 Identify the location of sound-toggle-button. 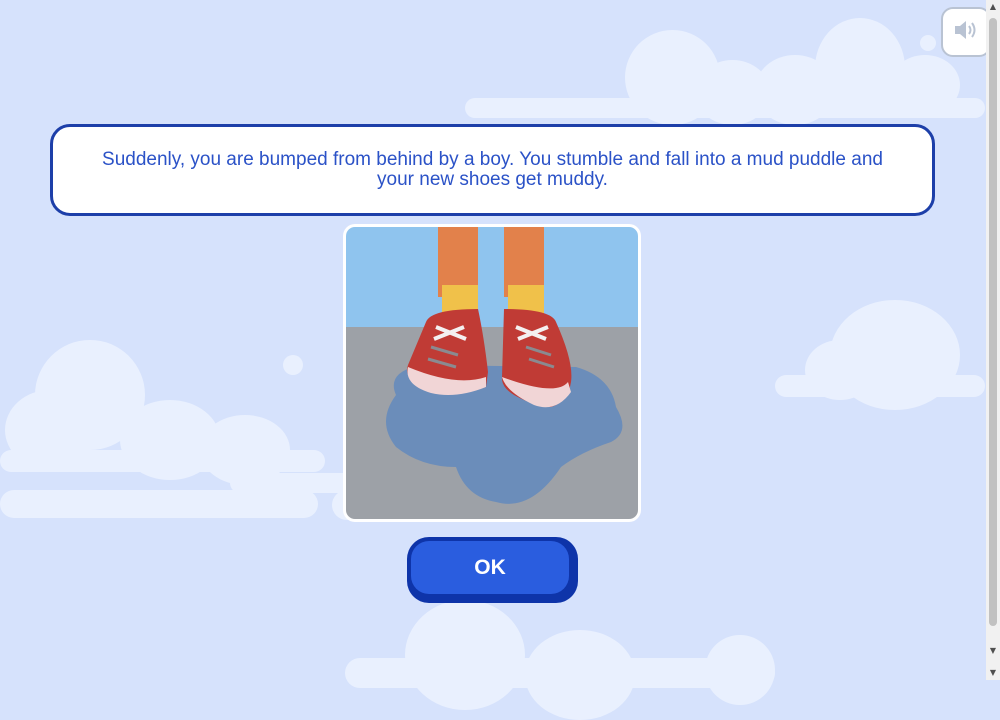
(966, 32).